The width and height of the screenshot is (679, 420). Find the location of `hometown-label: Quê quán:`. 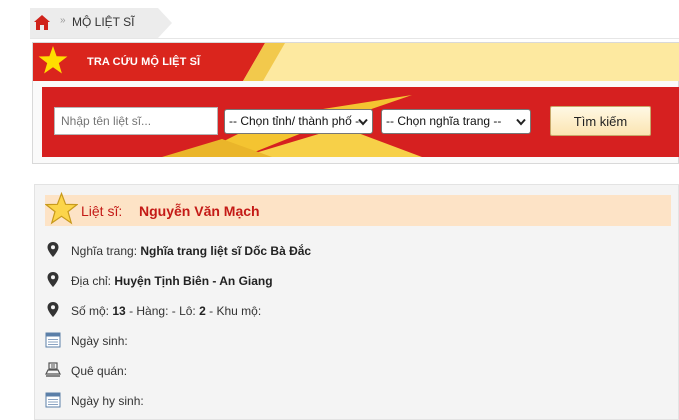

hometown-label: Quê quán: is located at coordinates (99, 371).